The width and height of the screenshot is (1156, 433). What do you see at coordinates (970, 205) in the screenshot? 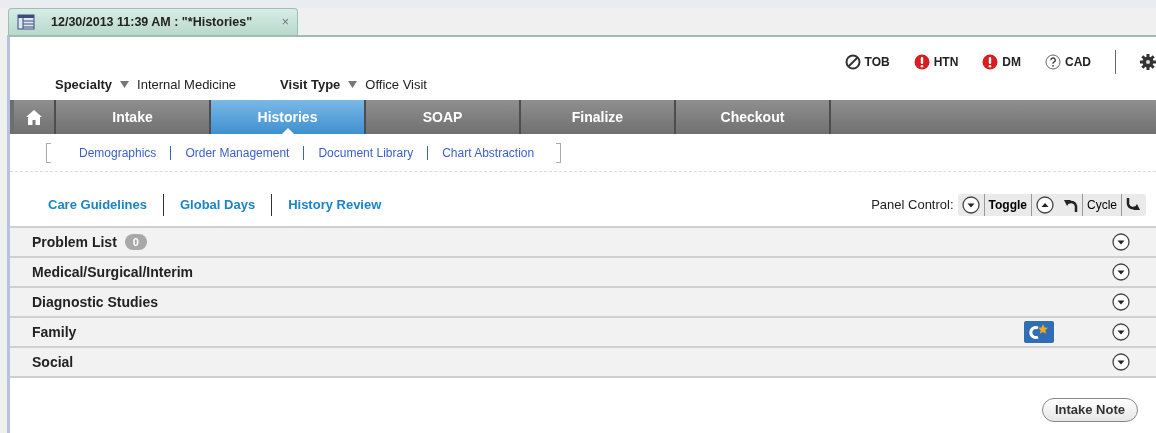
I see `expand-all-icon` at bounding box center [970, 205].